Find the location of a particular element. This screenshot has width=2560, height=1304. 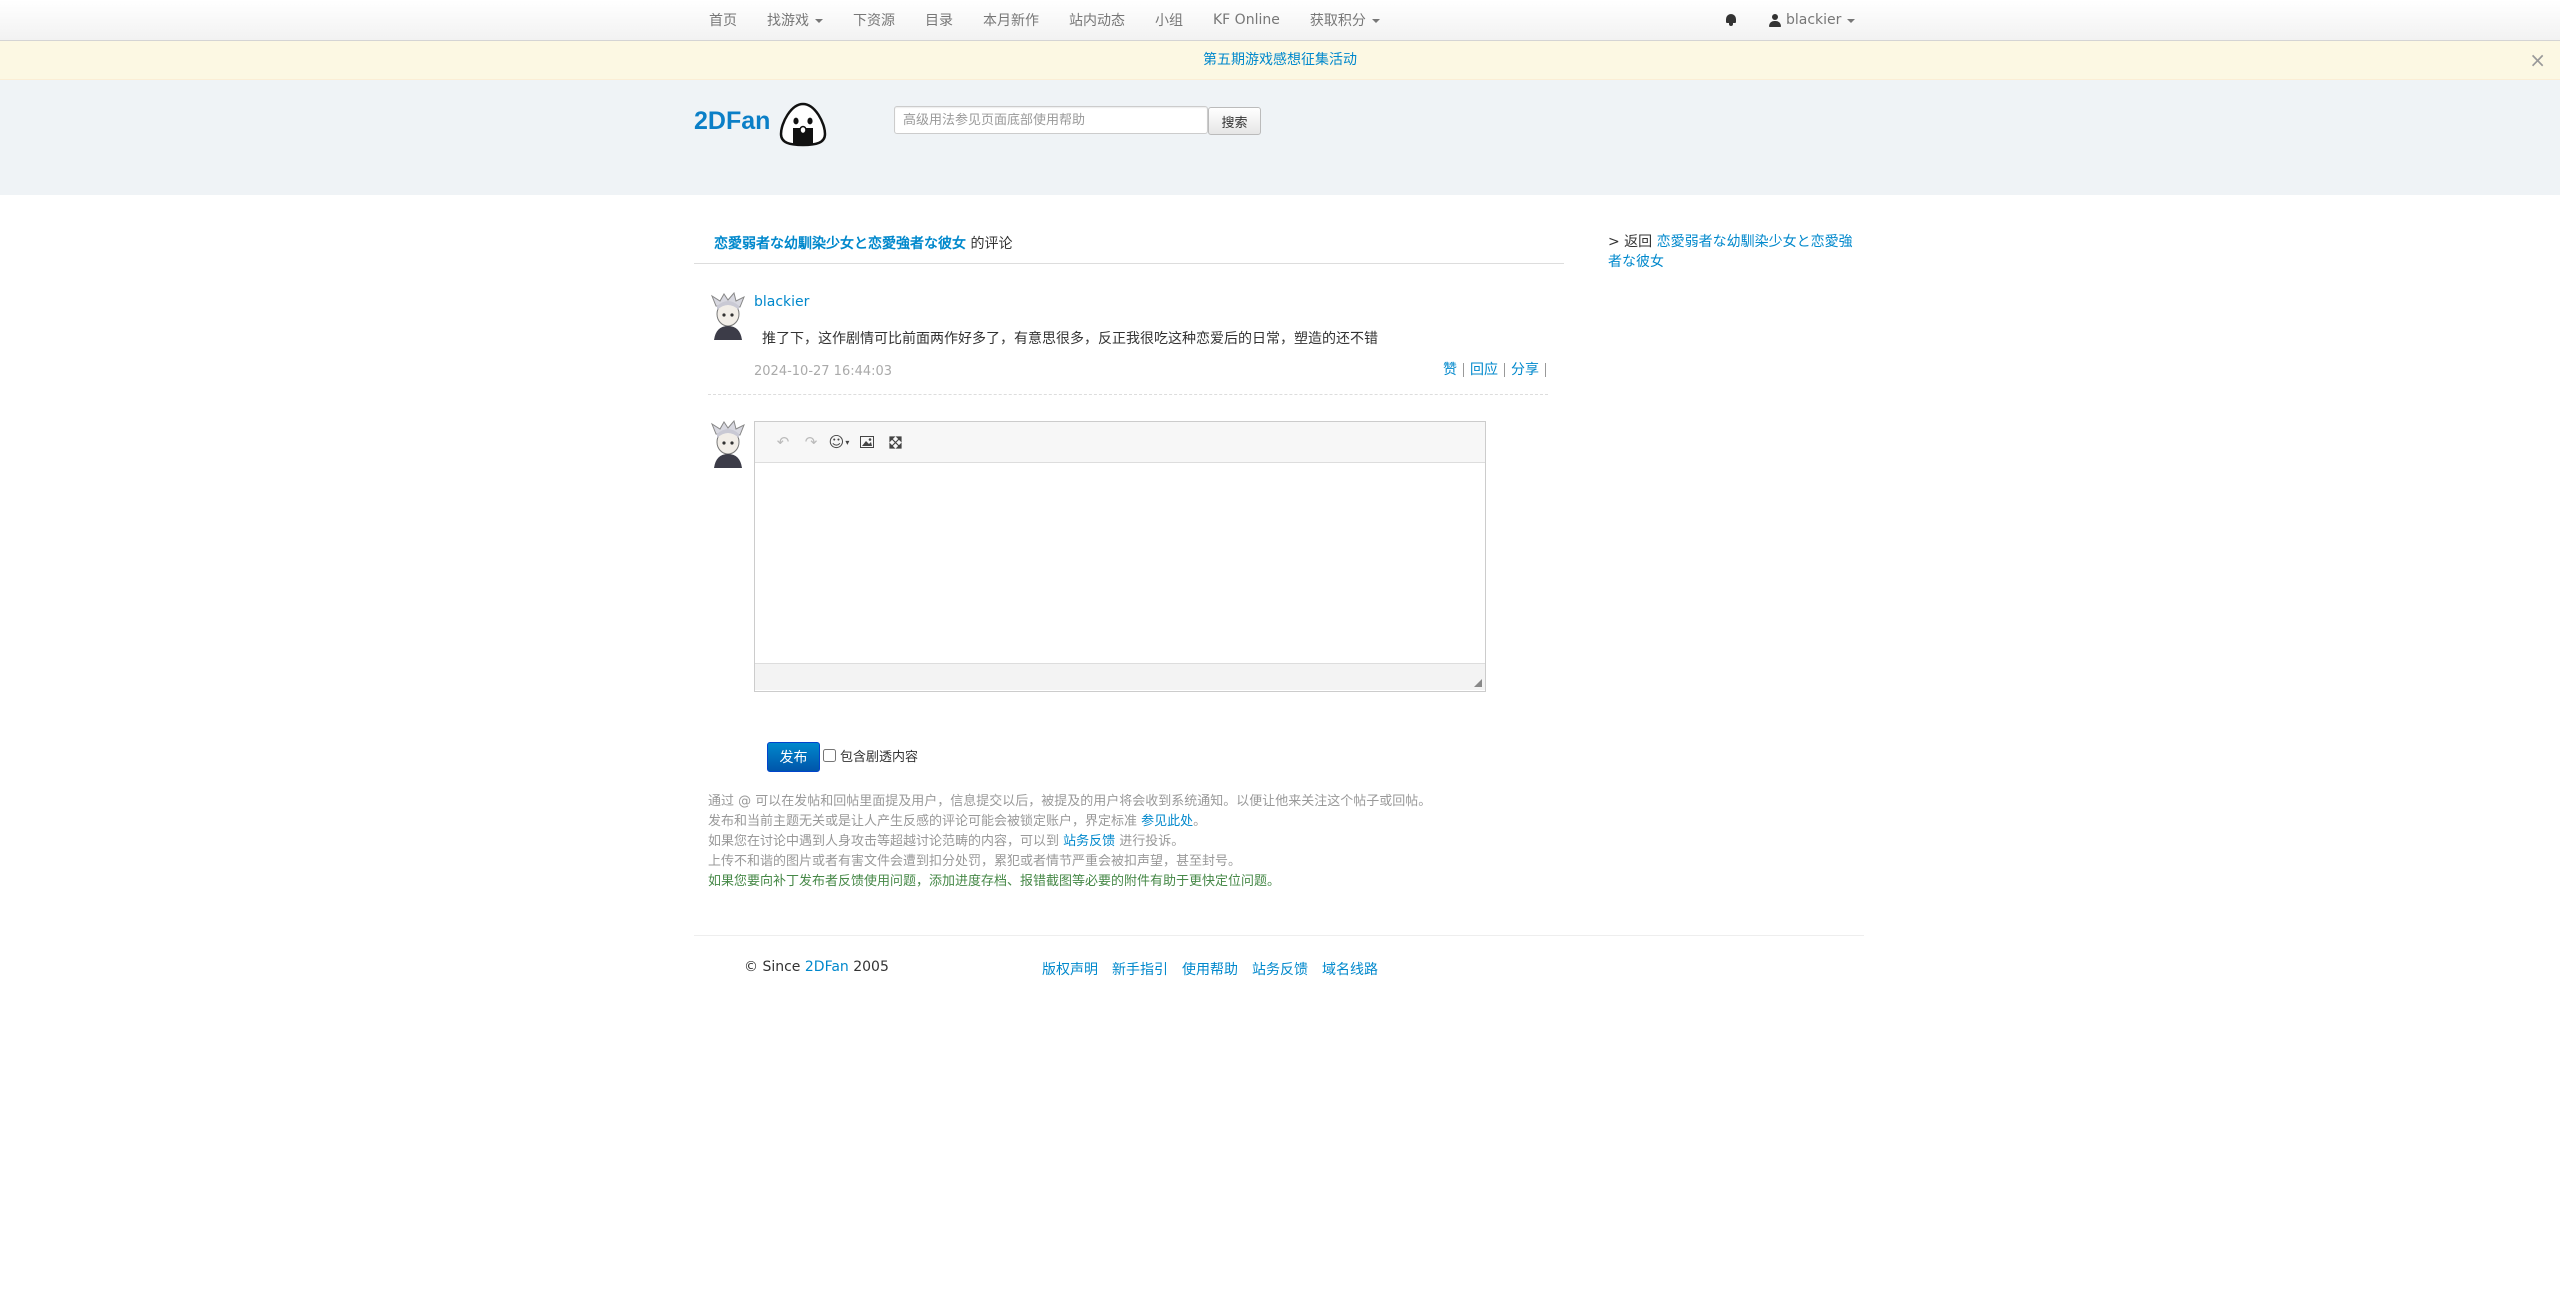

redo-icon: ↷ is located at coordinates (811, 442).